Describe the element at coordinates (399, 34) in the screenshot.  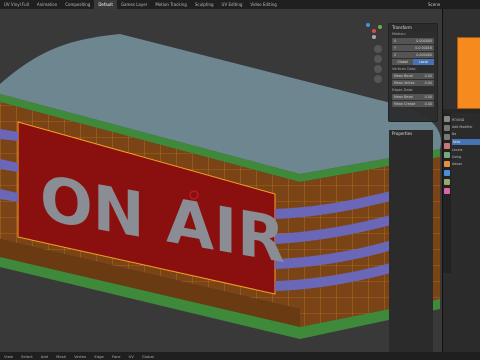
I see `median-label: Median:` at that location.